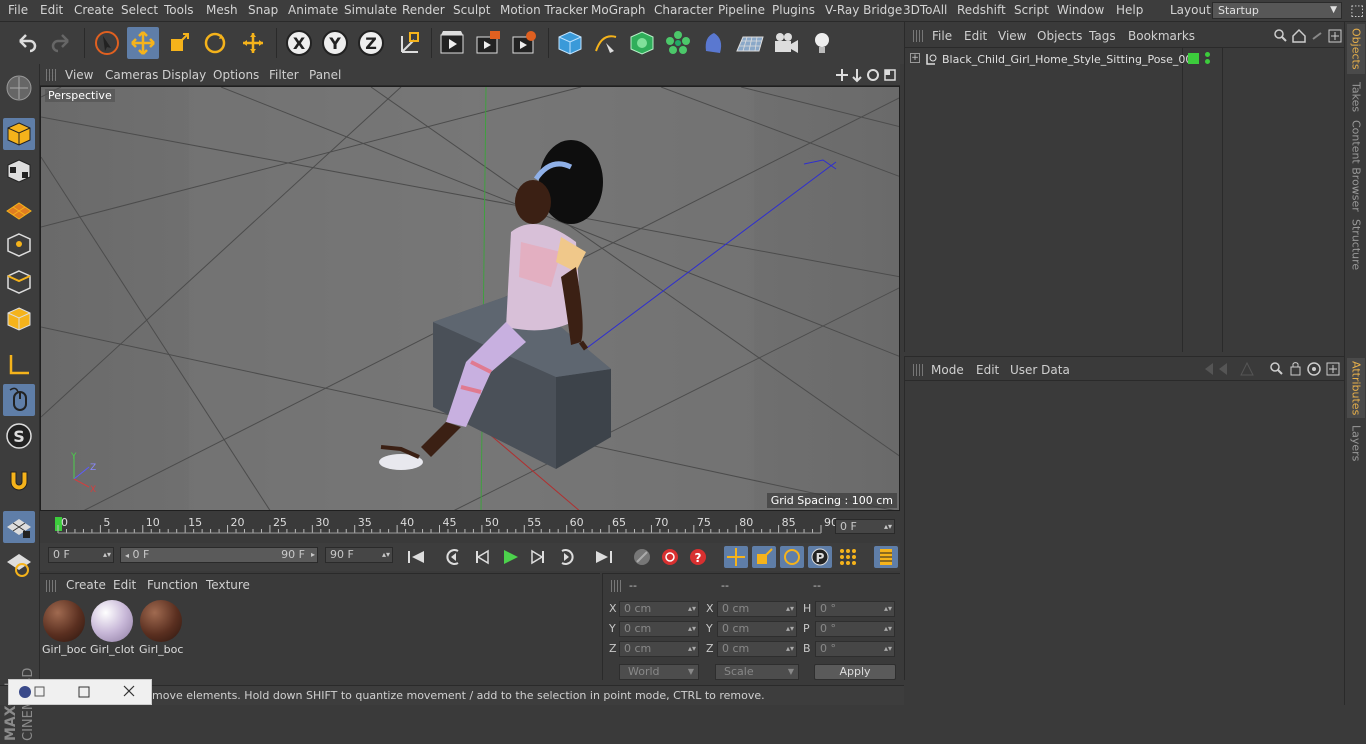 Image resolution: width=1366 pixels, height=744 pixels. I want to click on texture-mode-button, so click(19, 171).